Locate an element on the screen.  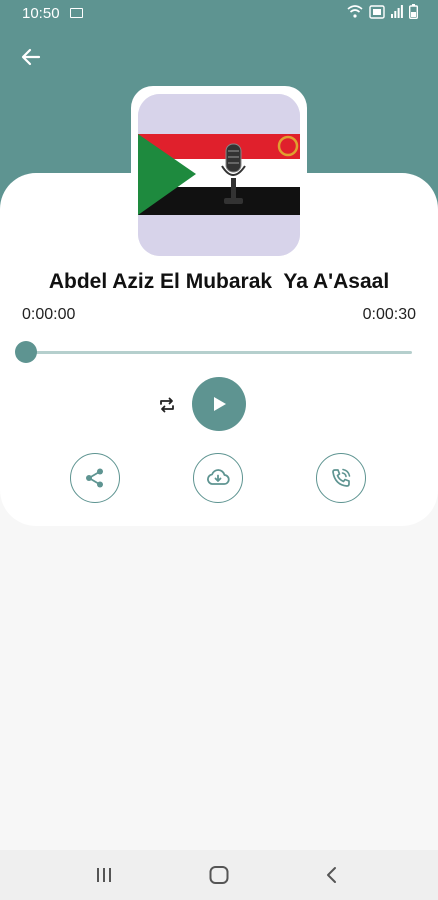
back-button is located at coordinates (31, 57).